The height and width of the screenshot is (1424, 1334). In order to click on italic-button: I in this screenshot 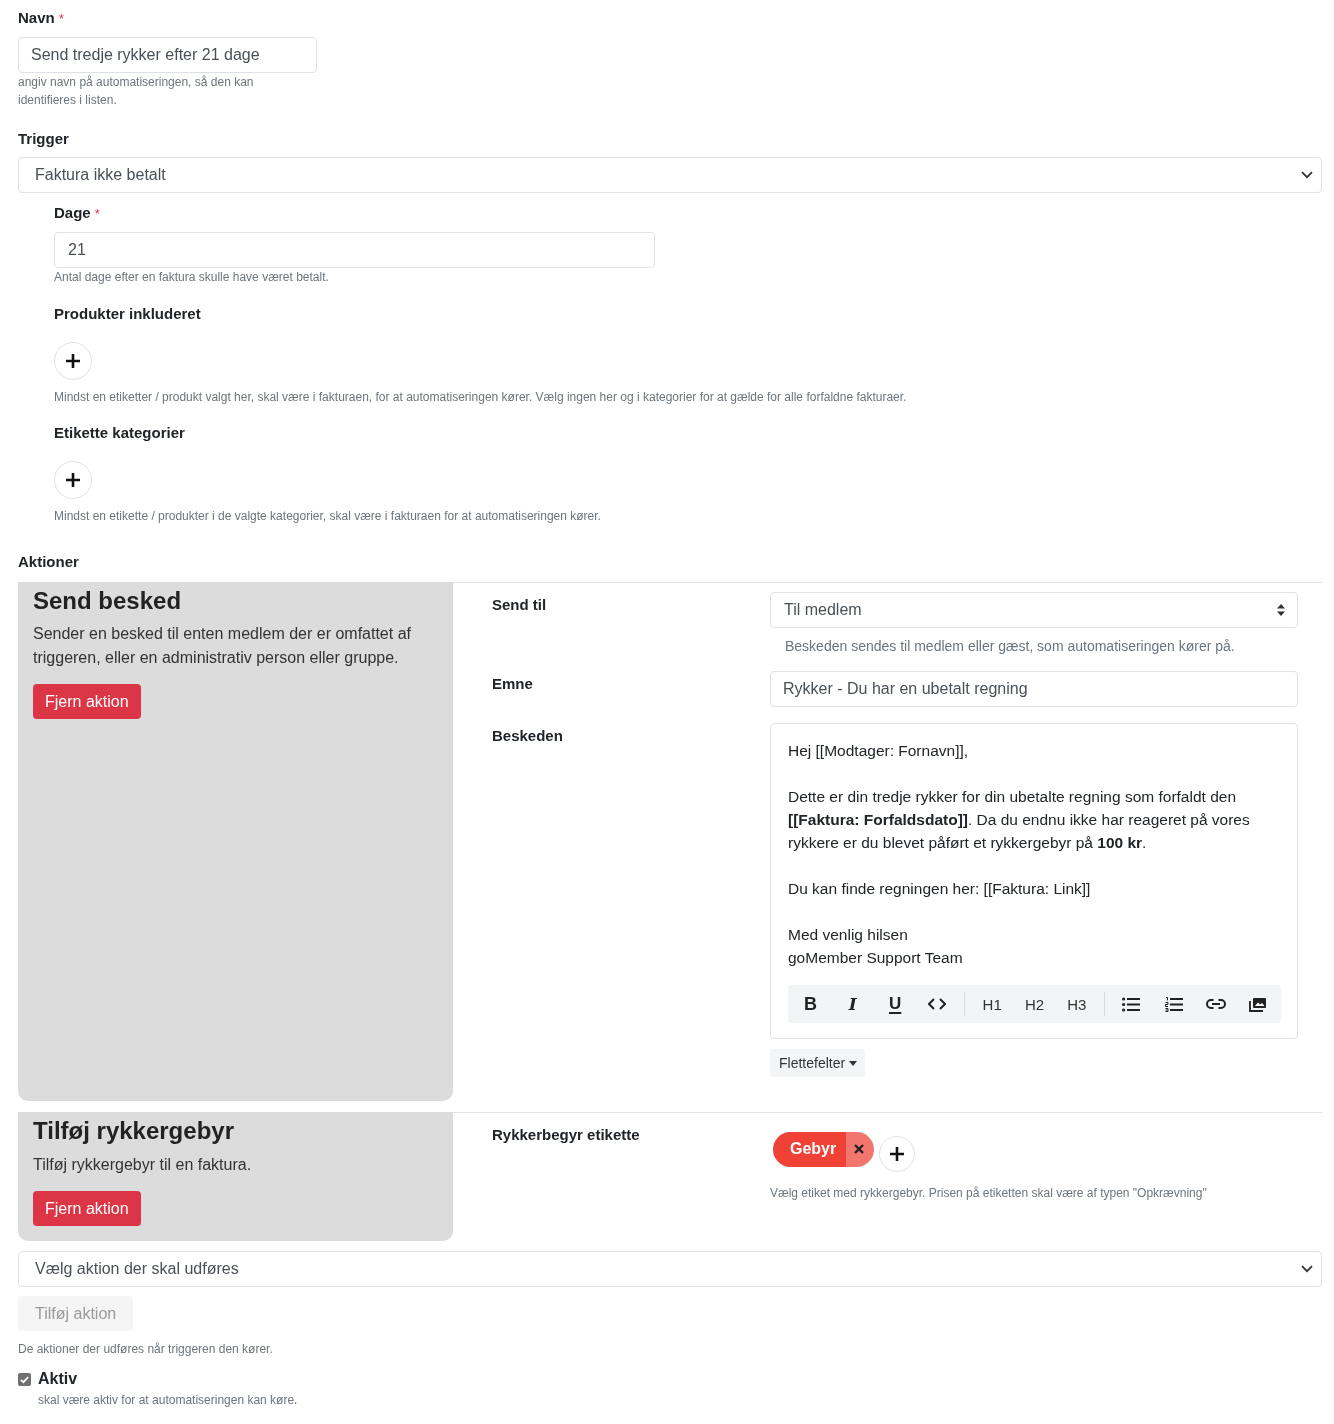, I will do `click(853, 1004)`.